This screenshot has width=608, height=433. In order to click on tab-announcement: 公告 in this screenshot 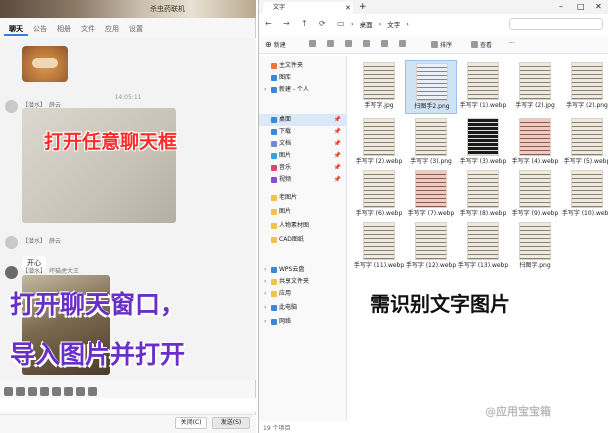, I will do `click(40, 29)`.